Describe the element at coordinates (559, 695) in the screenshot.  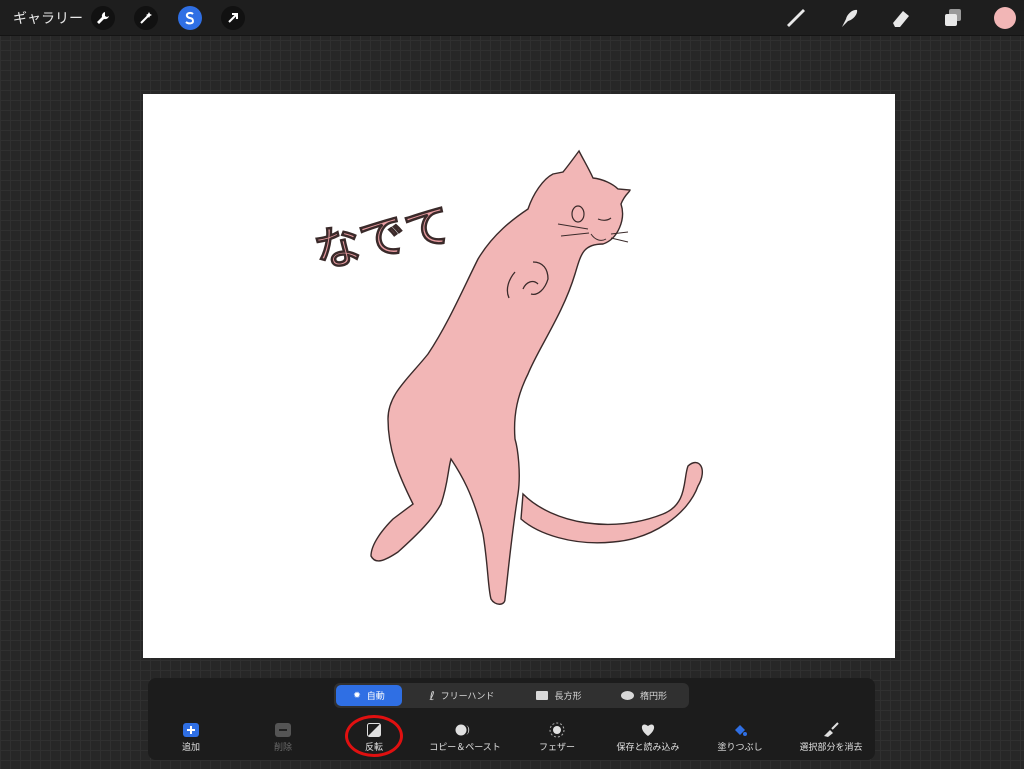
I see `mode-rectangle: 長方形` at that location.